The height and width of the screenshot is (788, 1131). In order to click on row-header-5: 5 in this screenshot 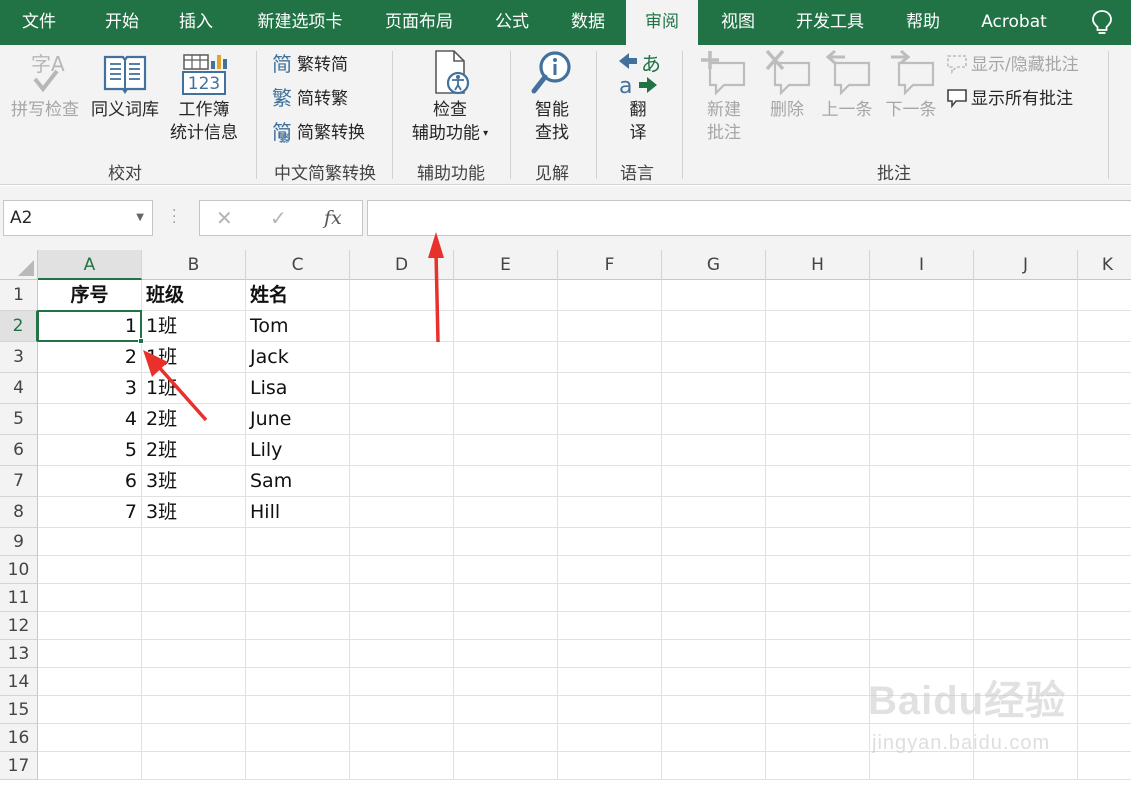, I will do `click(19, 419)`.